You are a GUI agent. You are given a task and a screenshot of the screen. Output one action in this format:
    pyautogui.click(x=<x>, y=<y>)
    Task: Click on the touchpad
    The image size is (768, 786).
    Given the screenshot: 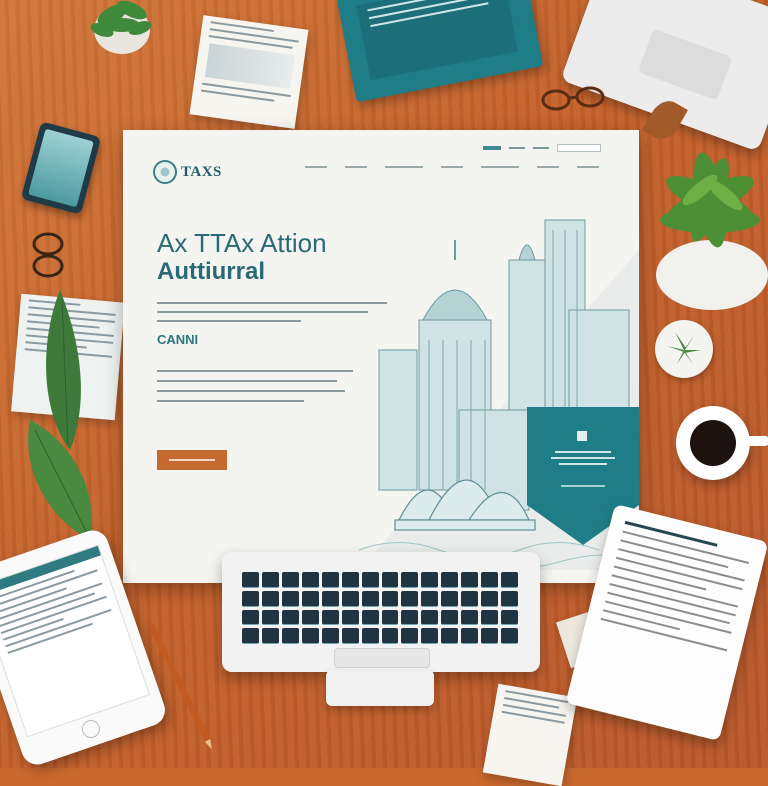 What is the action you would take?
    pyautogui.click(x=382, y=658)
    